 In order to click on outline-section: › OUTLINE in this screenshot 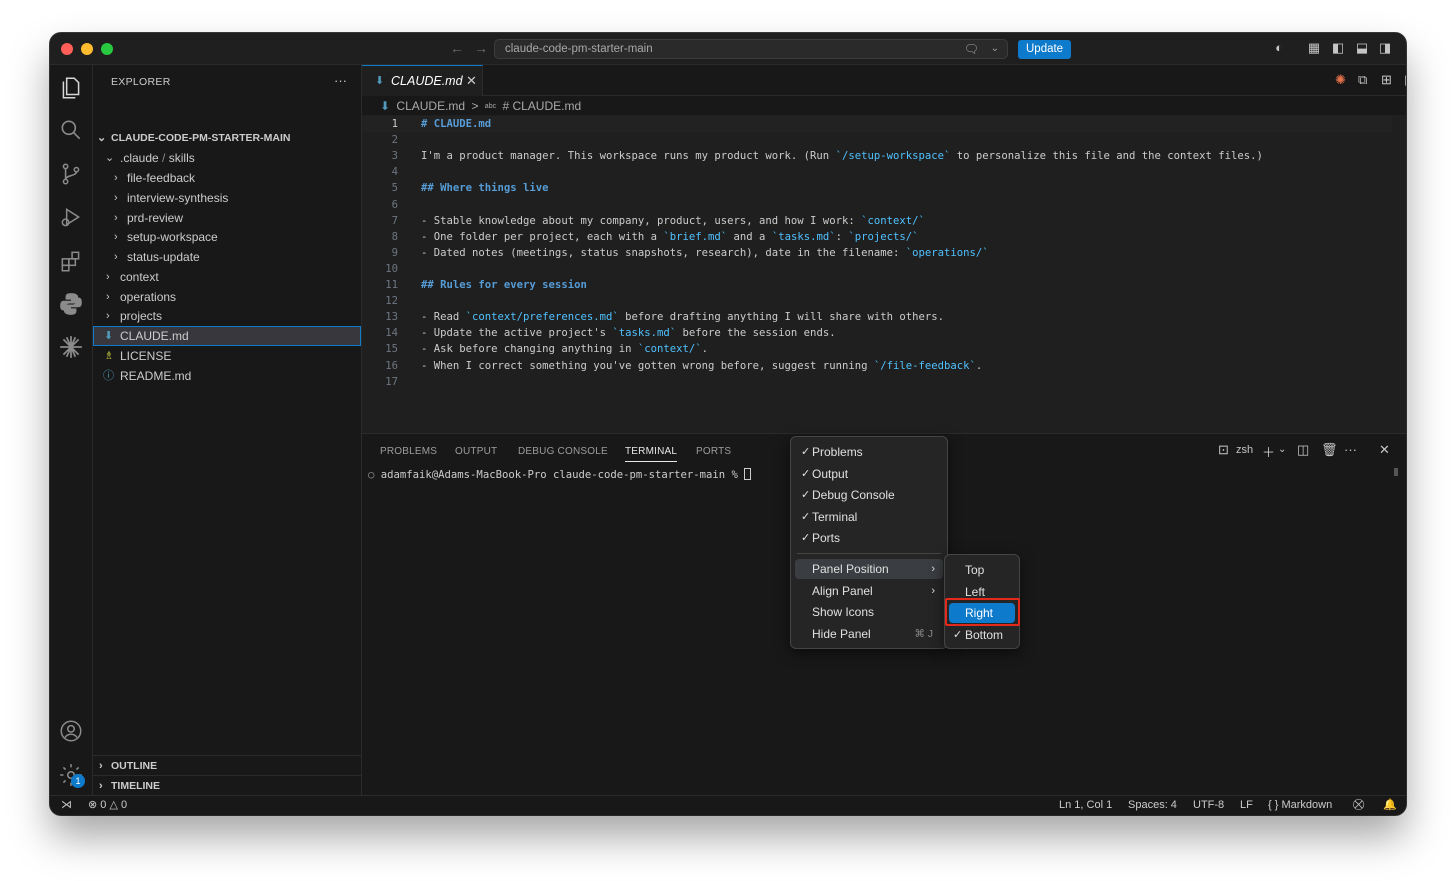, I will do `click(227, 765)`.